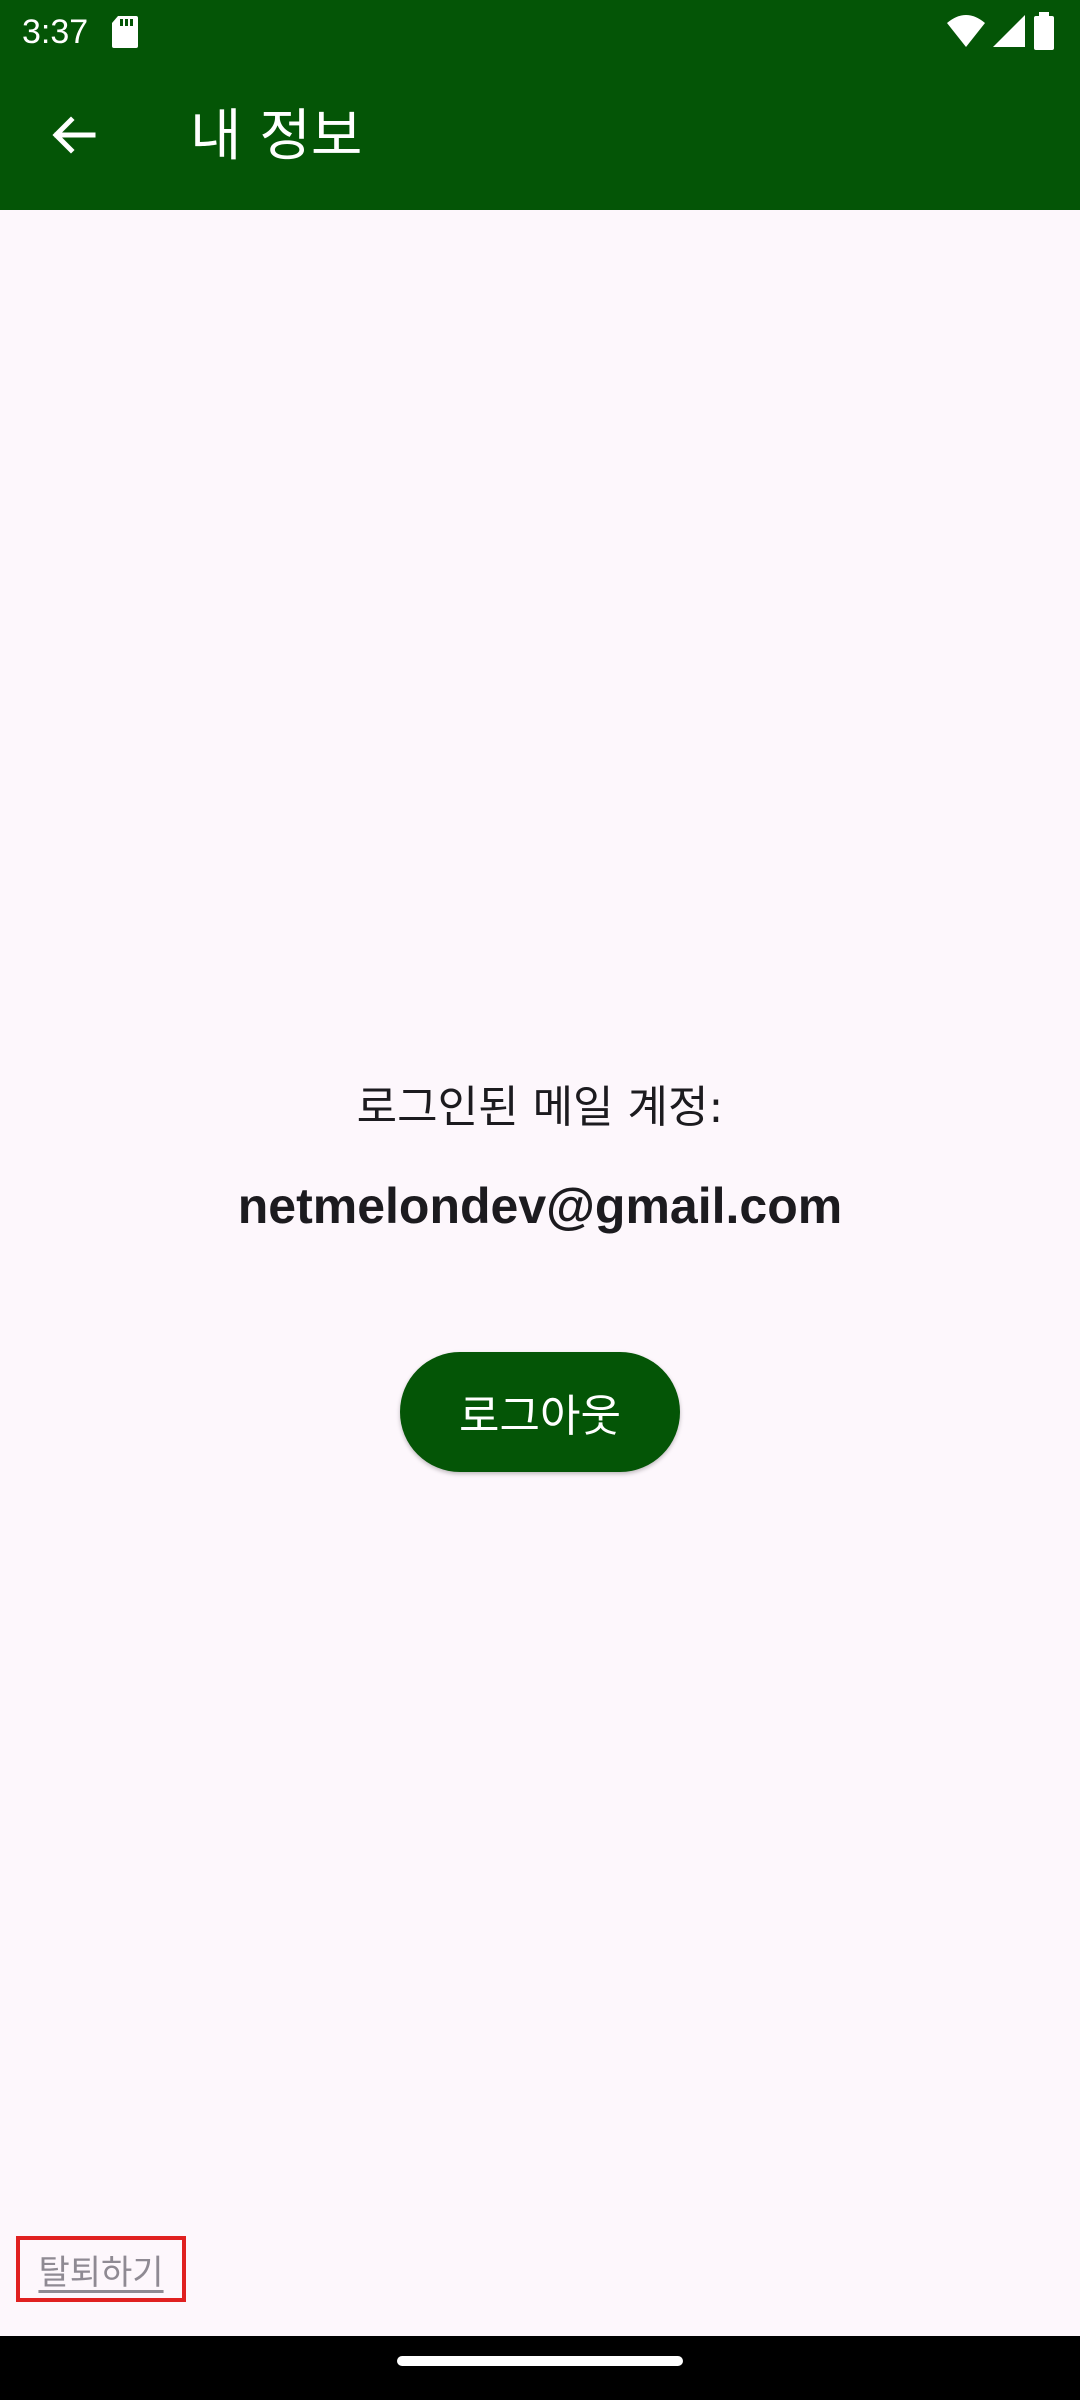 The width and height of the screenshot is (1080, 2400). What do you see at coordinates (540, 2361) in the screenshot?
I see `home-indicator` at bounding box center [540, 2361].